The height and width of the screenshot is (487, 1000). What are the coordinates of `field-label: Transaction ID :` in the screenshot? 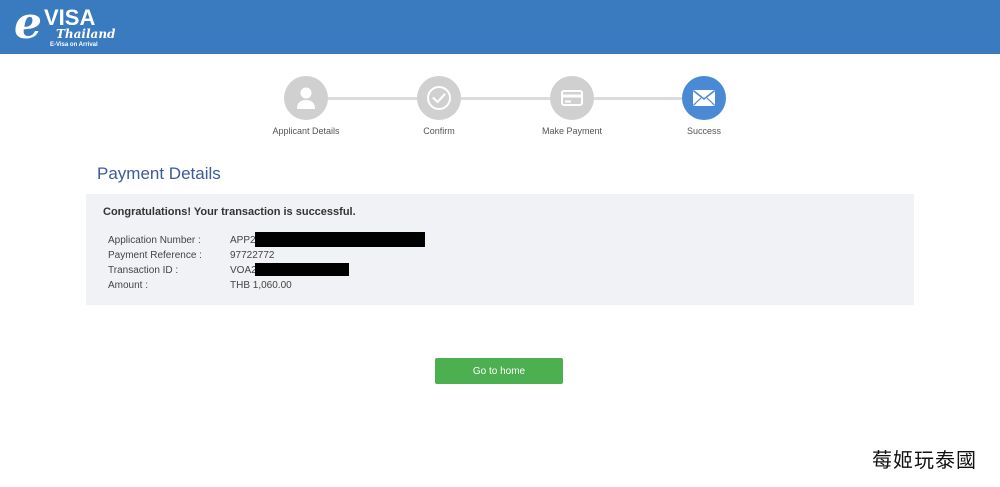 It's located at (143, 270).